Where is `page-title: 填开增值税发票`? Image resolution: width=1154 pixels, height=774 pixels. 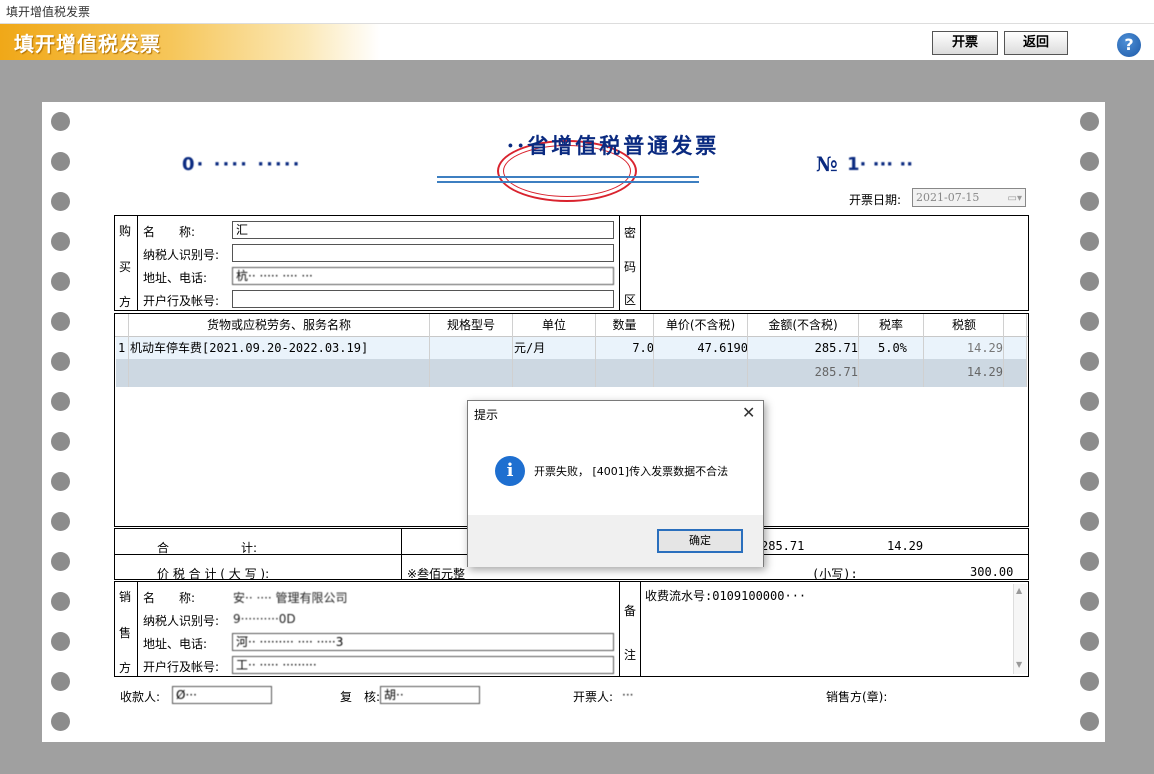
page-title: 填开增值税发票 is located at coordinates (87, 44).